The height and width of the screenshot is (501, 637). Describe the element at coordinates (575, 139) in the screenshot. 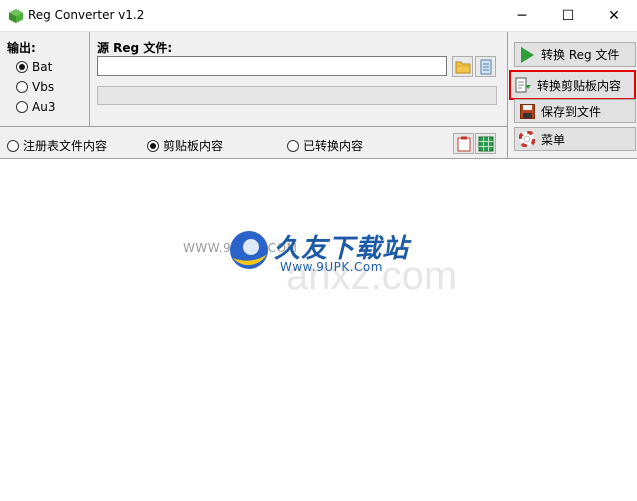

I see `menu-button: 菜单` at that location.